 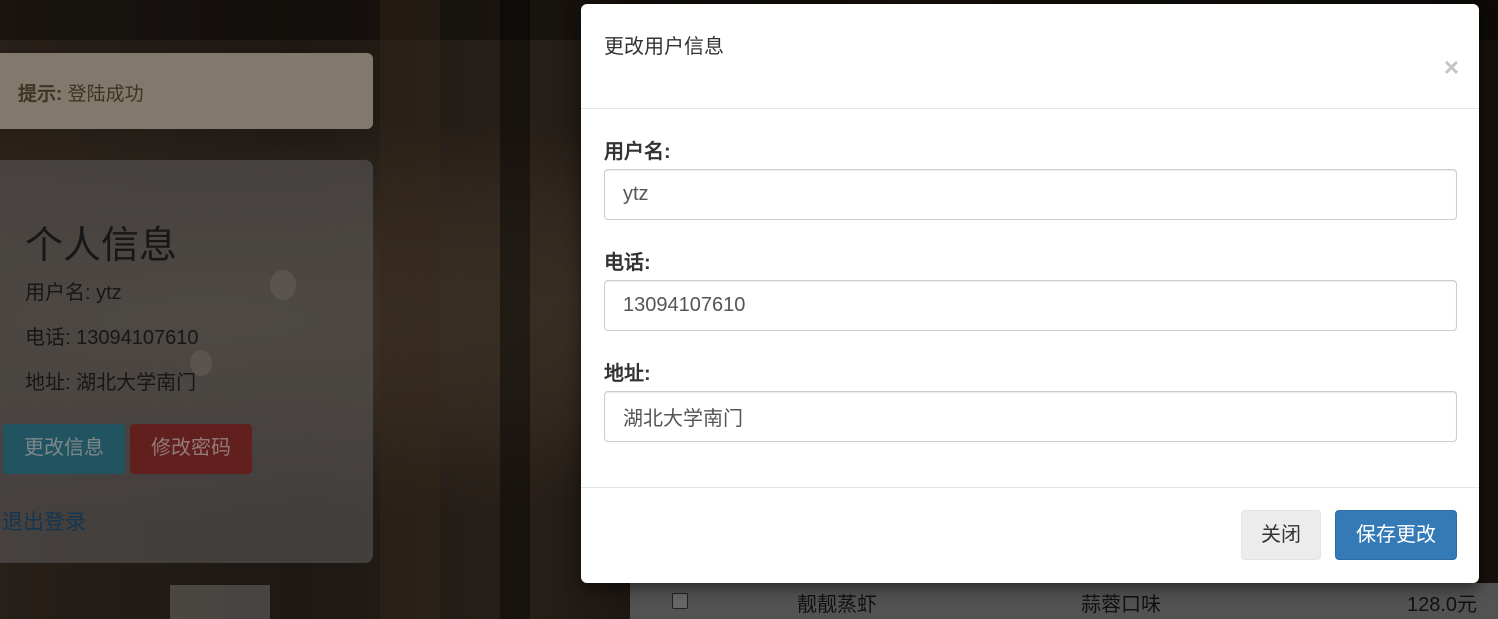 What do you see at coordinates (1030, 487) in the screenshot?
I see `modal-footer-divider` at bounding box center [1030, 487].